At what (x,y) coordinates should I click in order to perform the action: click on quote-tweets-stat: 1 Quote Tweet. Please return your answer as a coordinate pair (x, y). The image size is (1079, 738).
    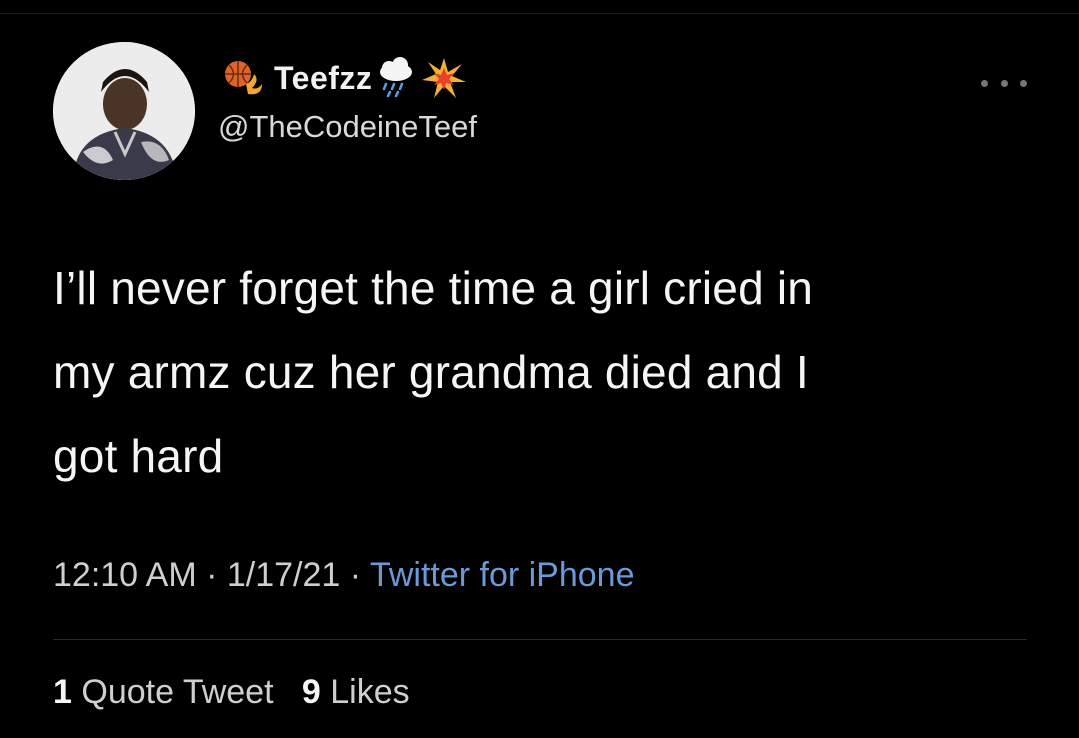
    Looking at the image, I should click on (163, 692).